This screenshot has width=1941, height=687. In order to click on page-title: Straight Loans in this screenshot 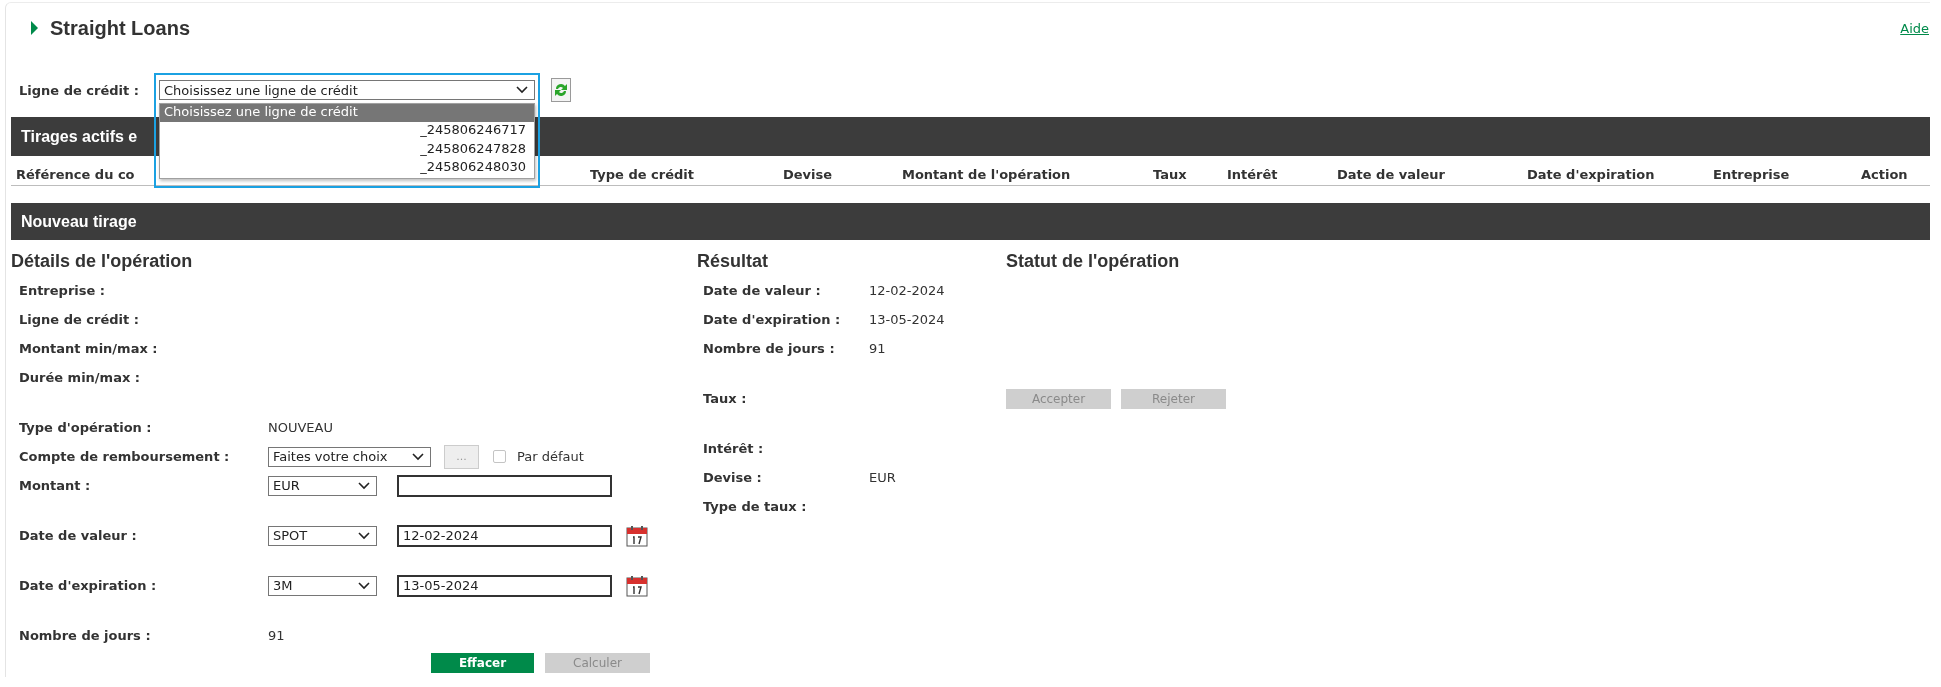, I will do `click(120, 28)`.